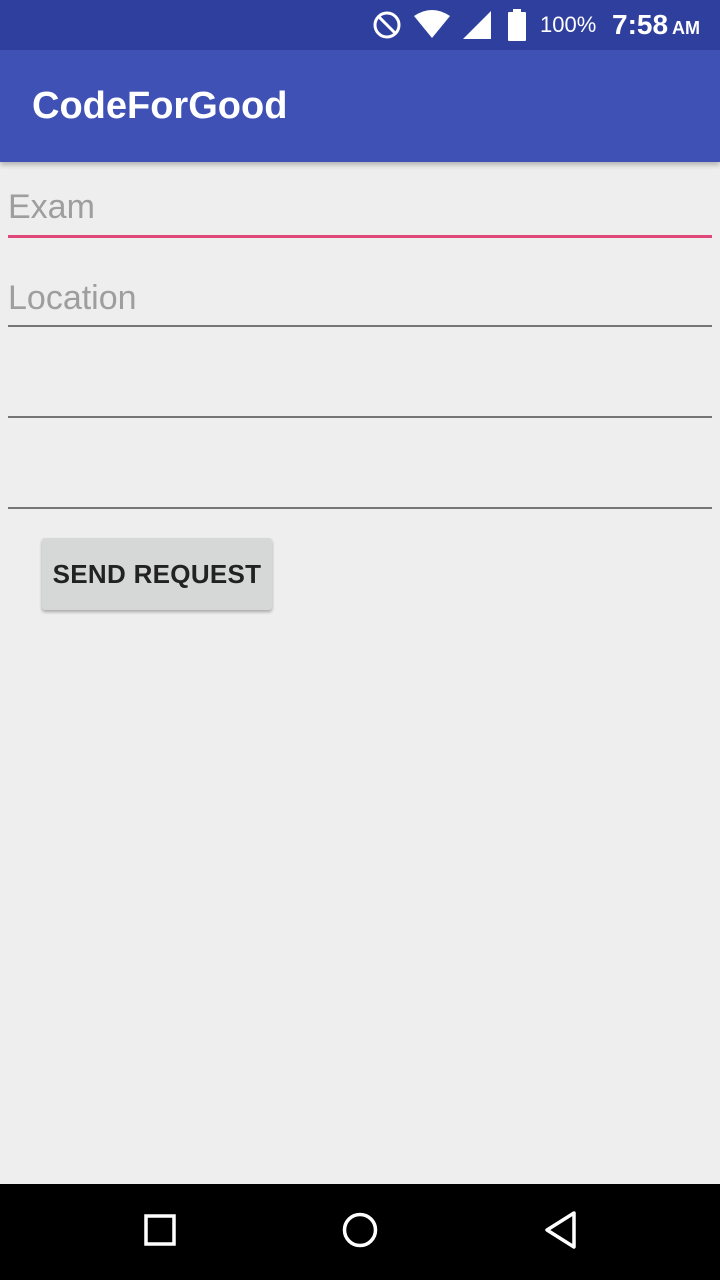 The width and height of the screenshot is (720, 1280). I want to click on location-input, so click(360, 302).